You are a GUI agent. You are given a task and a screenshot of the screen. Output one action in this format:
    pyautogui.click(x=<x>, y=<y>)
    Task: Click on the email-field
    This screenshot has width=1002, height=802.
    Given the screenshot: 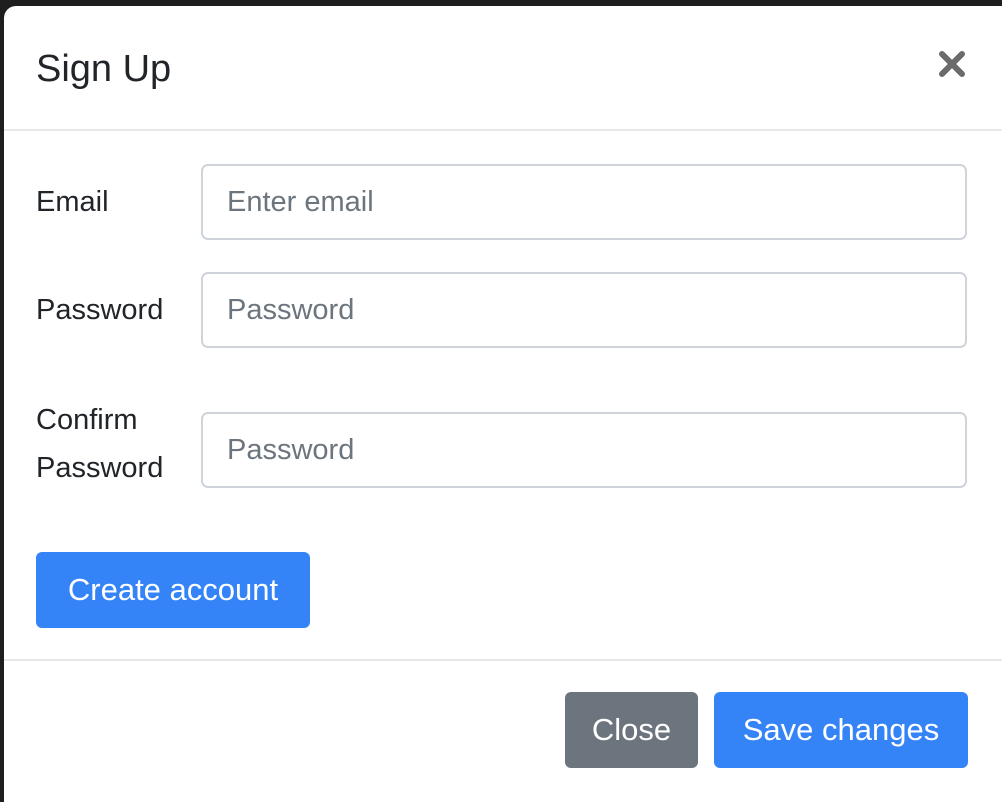 What is the action you would take?
    pyautogui.click(x=584, y=202)
    